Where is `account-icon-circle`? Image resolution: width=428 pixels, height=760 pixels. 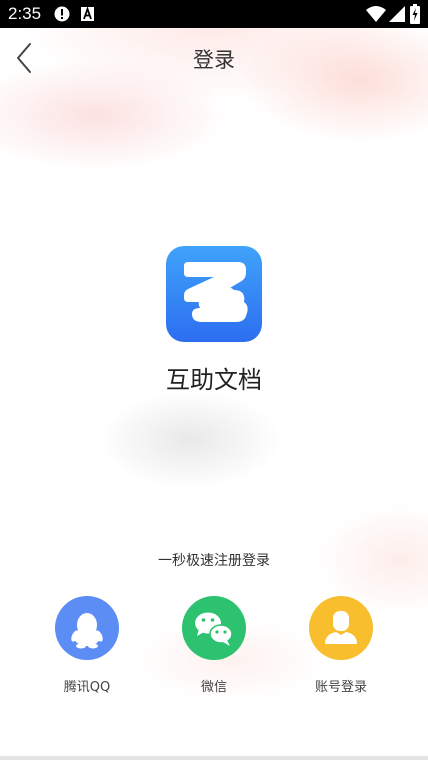 account-icon-circle is located at coordinates (341, 628).